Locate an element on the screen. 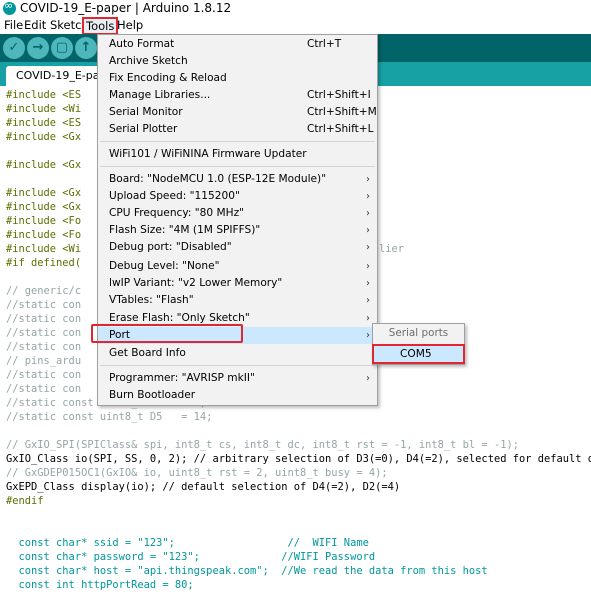  upload-button: → is located at coordinates (38, 48).